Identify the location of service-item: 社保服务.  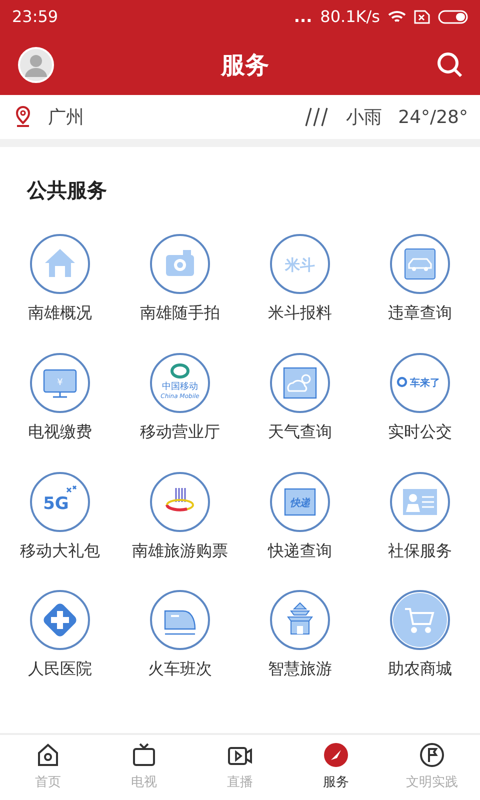
(420, 516).